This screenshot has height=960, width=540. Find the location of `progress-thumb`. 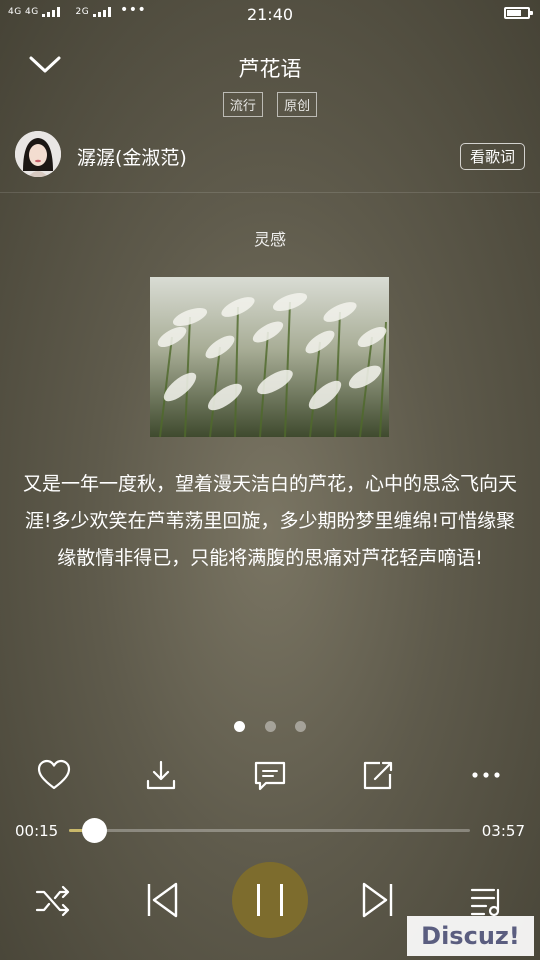

progress-thumb is located at coordinates (94, 830).